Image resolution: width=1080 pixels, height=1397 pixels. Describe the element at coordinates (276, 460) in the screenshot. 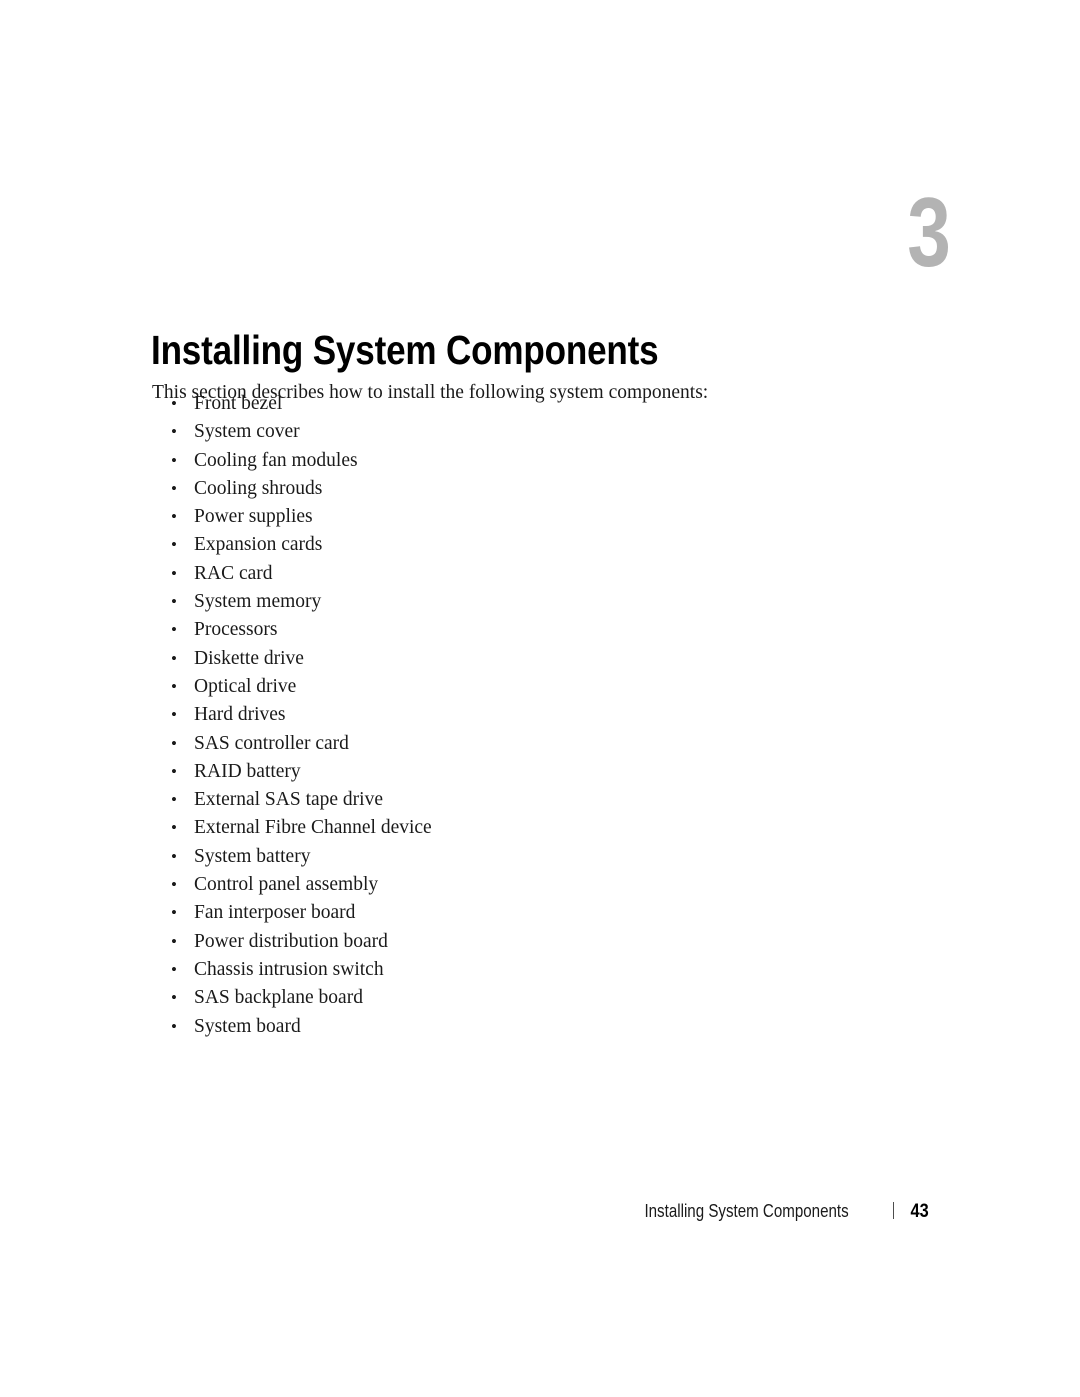

I see `list-item-label: Cooling fan modules` at that location.